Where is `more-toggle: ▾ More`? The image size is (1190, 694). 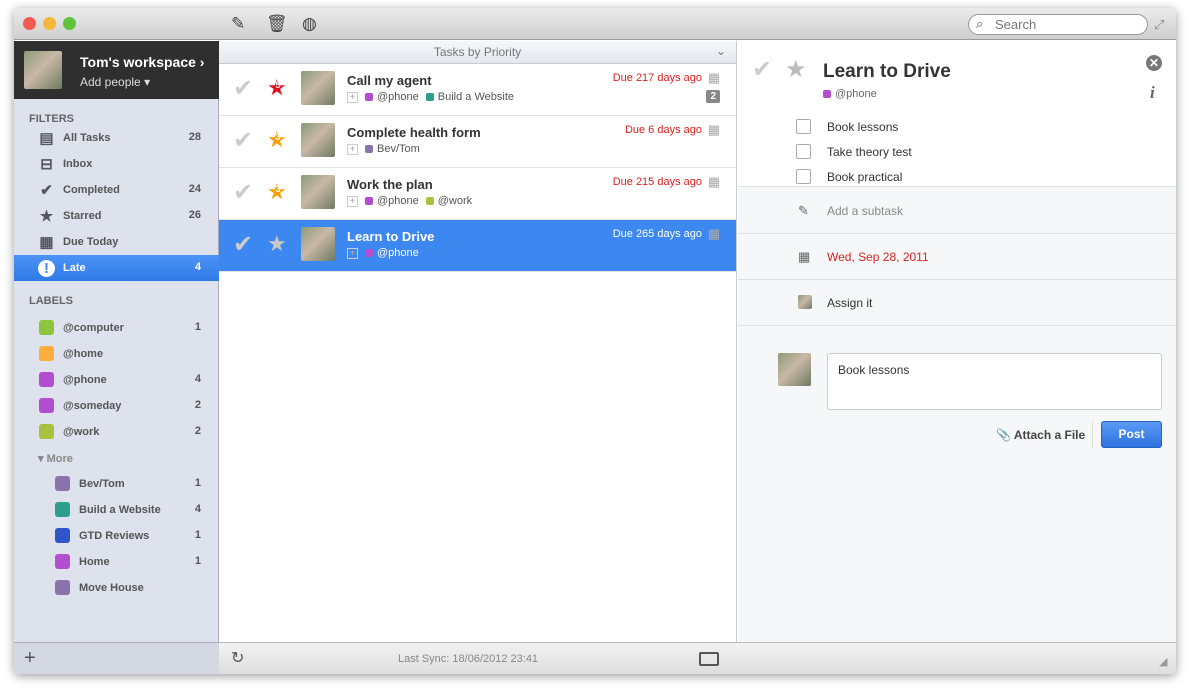
more-toggle: ▾ More is located at coordinates (116, 458).